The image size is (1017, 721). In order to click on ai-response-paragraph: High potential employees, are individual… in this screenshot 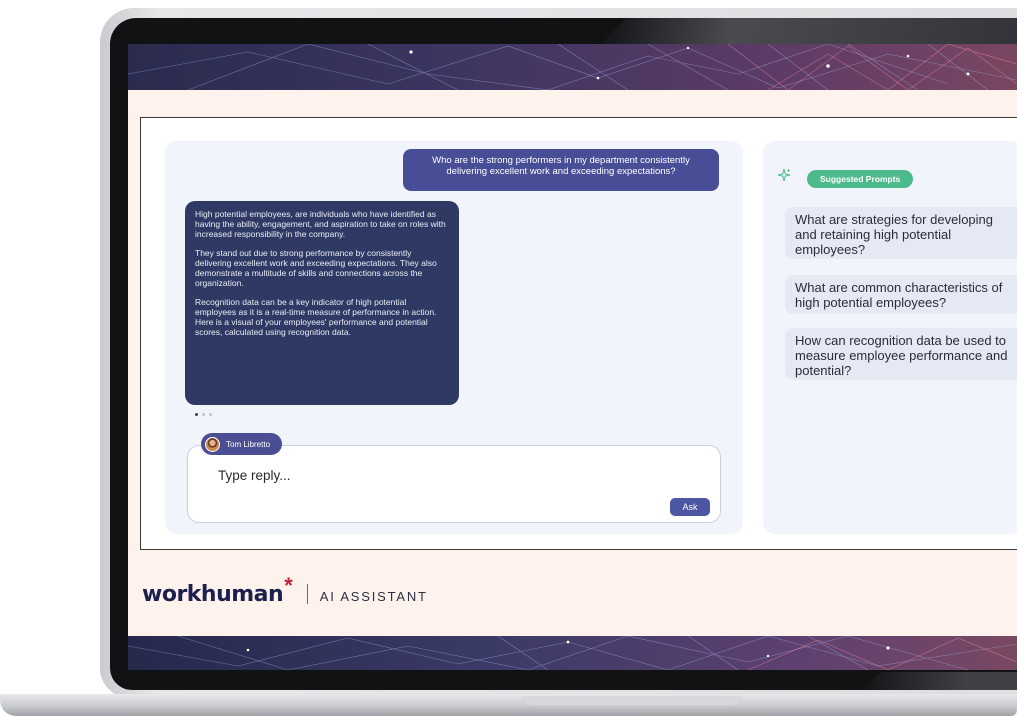, I will do `click(320, 224)`.